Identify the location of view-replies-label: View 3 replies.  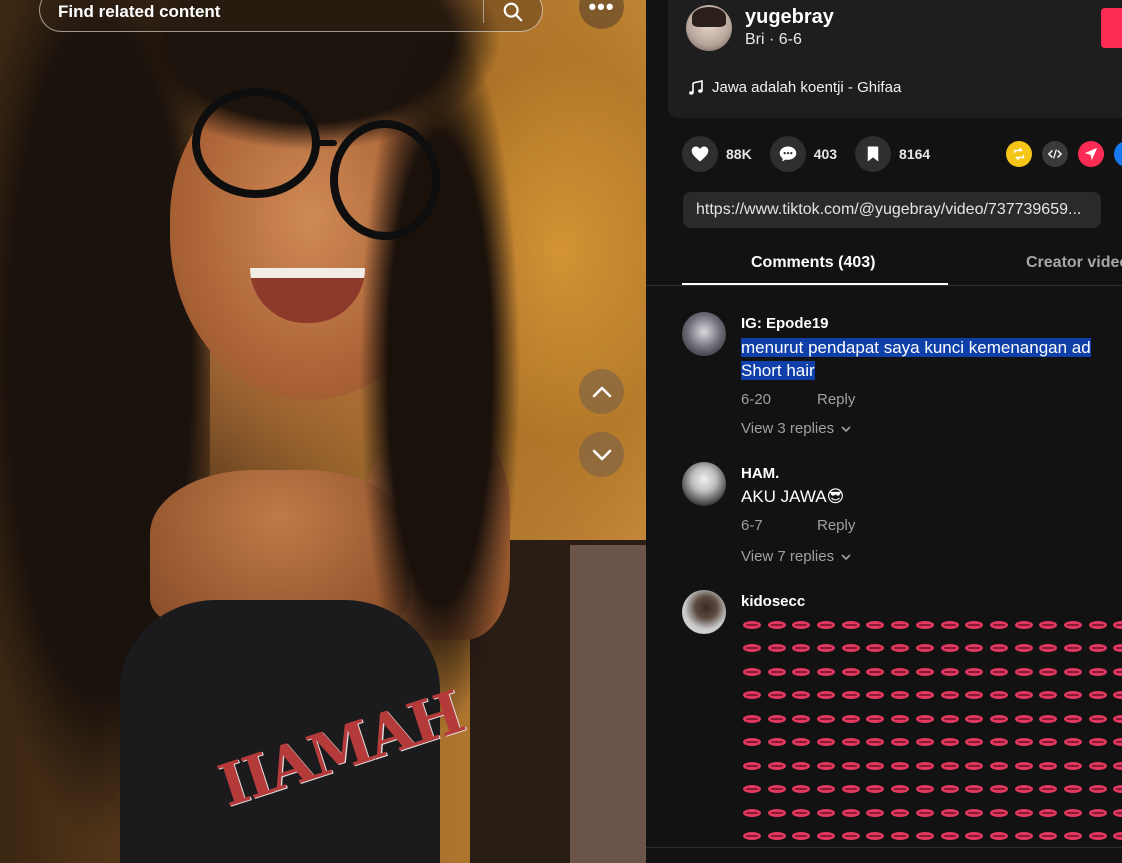
(788, 428).